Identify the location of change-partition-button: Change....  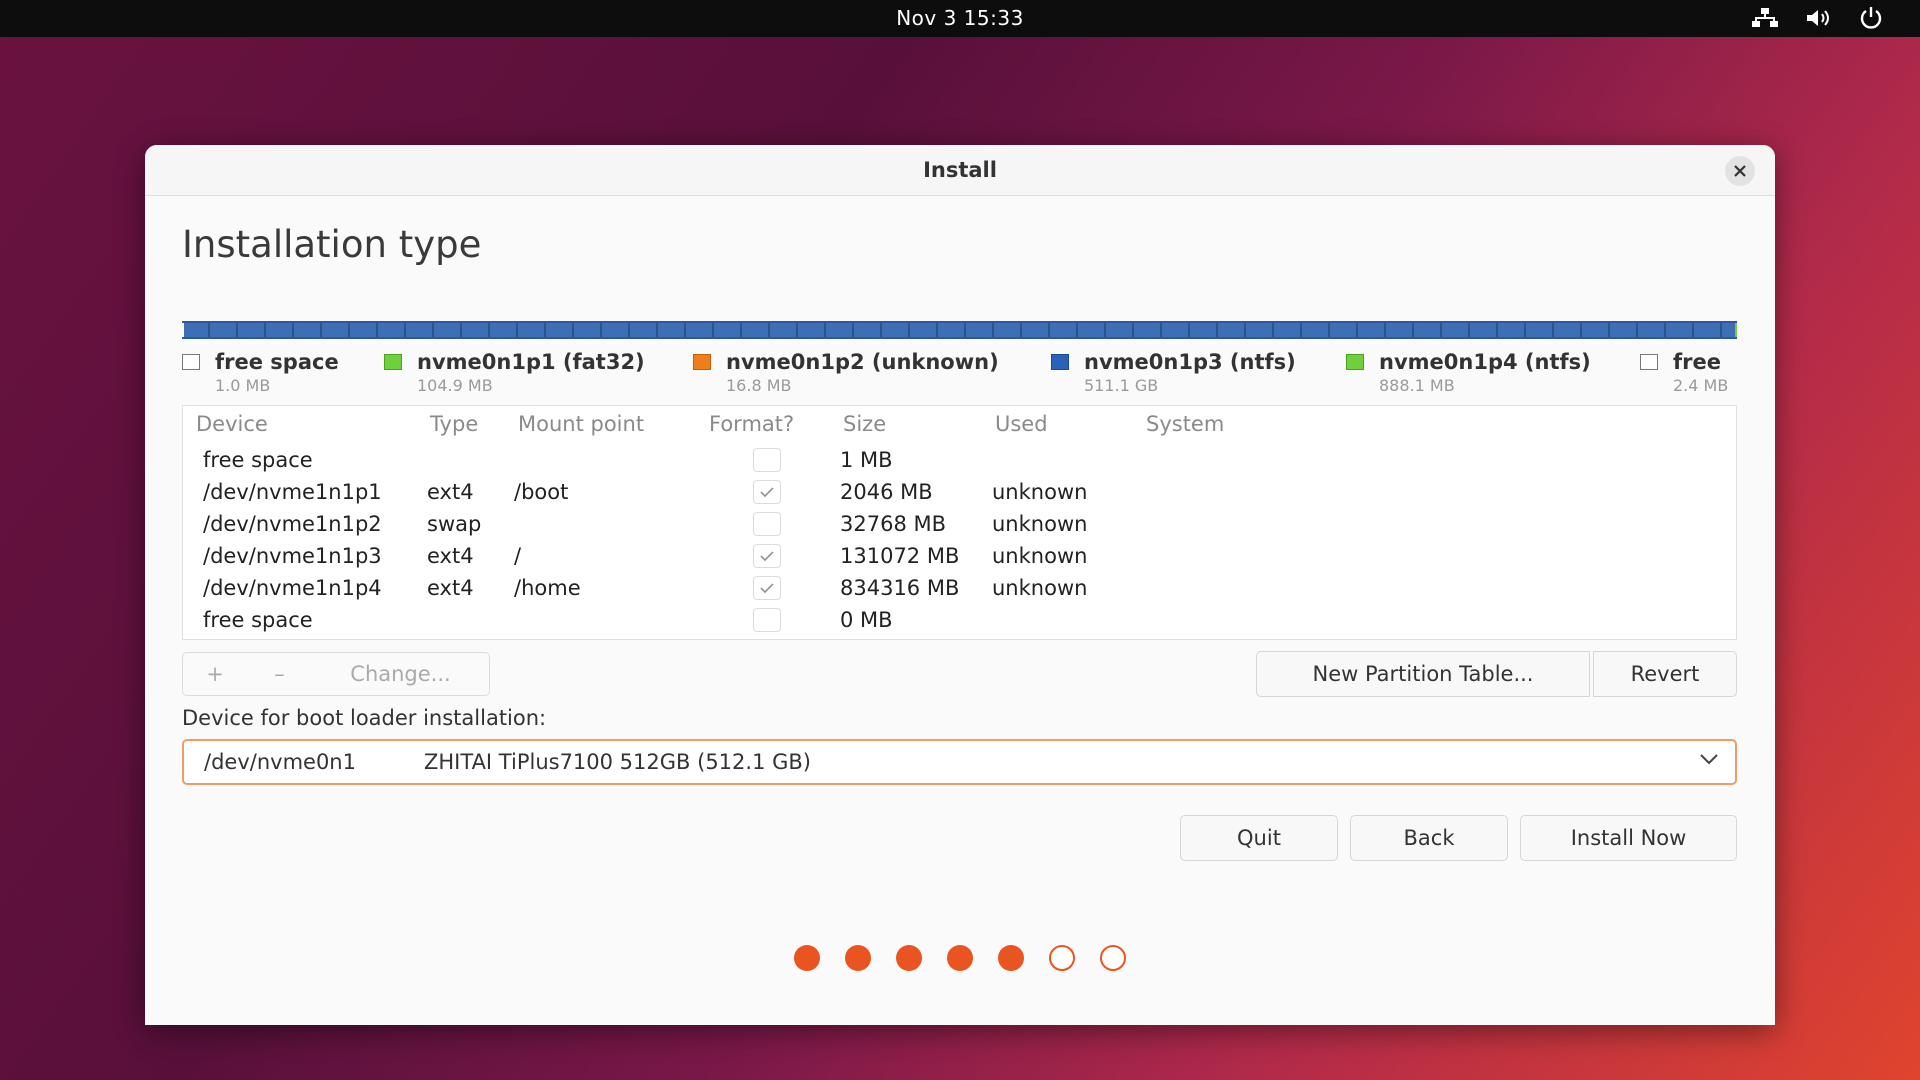
(401, 674).